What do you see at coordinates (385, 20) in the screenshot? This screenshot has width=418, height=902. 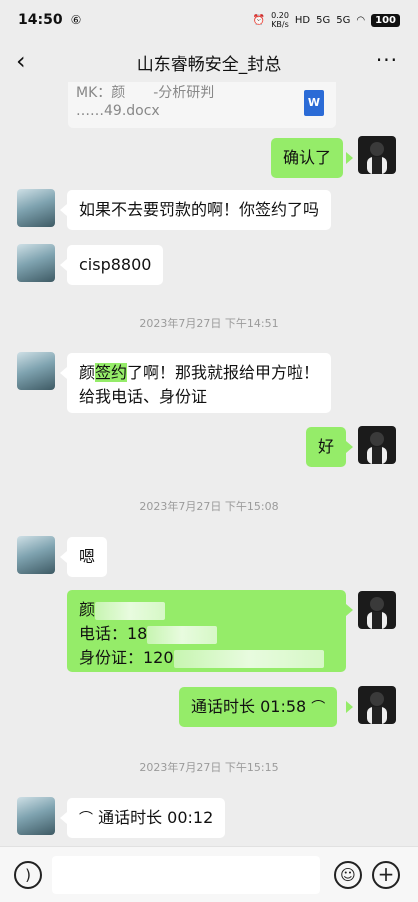 I see `battery-icon: 100` at bounding box center [385, 20].